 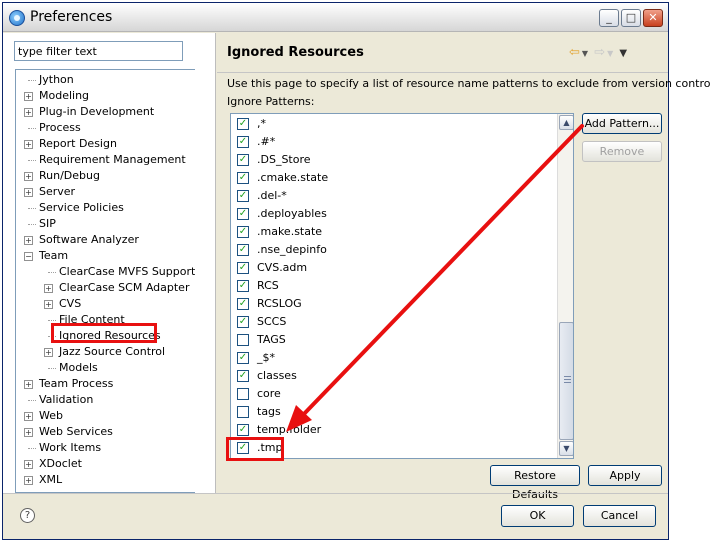 What do you see at coordinates (574, 52) in the screenshot?
I see `back-arrow-icon: ⇦` at bounding box center [574, 52].